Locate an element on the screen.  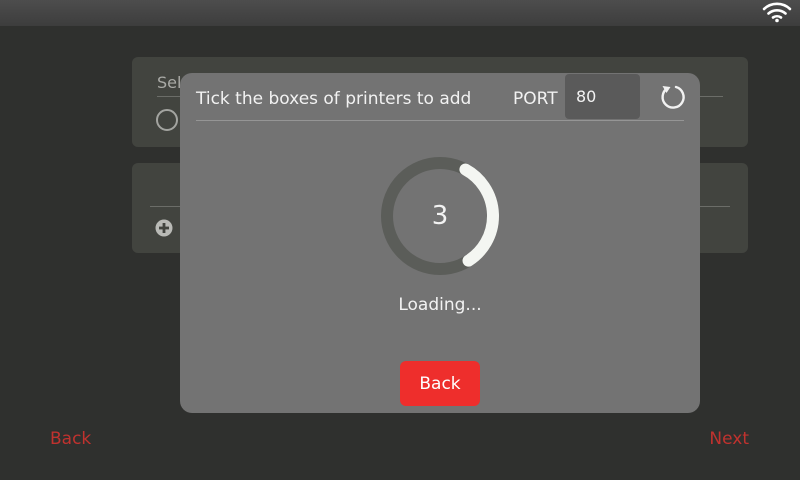
port-input is located at coordinates (602, 96).